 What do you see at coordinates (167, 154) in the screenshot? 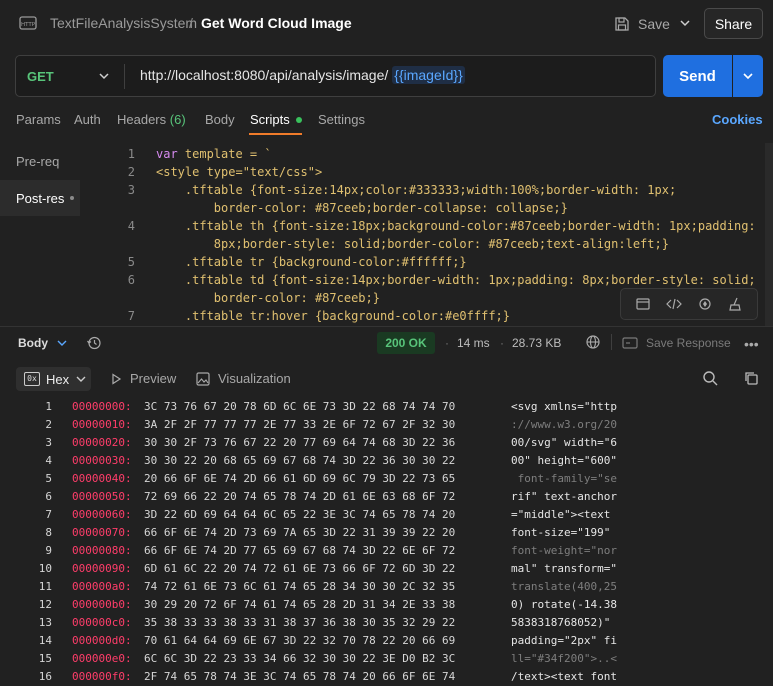
I see `code-keyword: var` at bounding box center [167, 154].